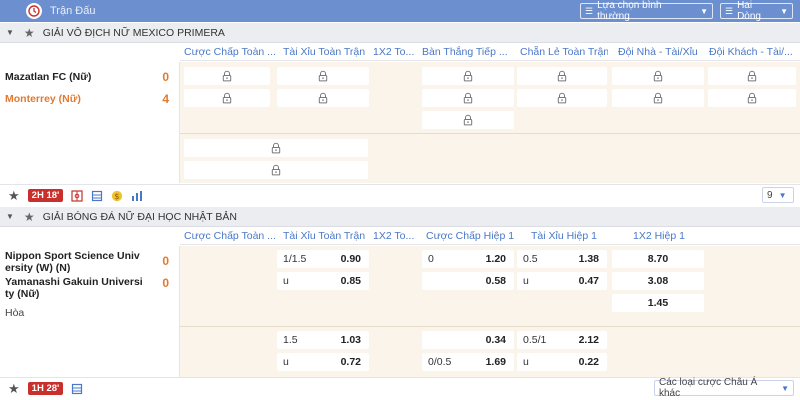 This screenshot has width=800, height=400. What do you see at coordinates (45, 388) in the screenshot?
I see `live-time-badge: 1H 28'` at bounding box center [45, 388].